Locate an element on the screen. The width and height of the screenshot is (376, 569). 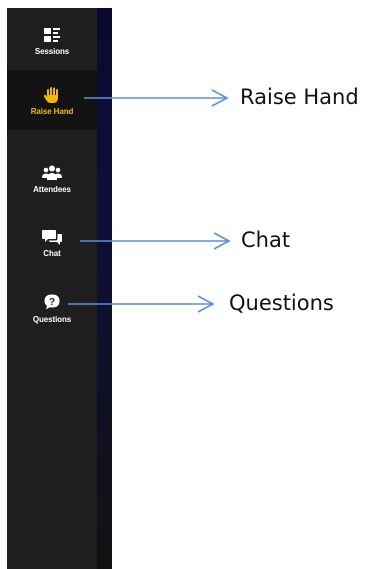
arrow-raise-hand is located at coordinates (156, 98).